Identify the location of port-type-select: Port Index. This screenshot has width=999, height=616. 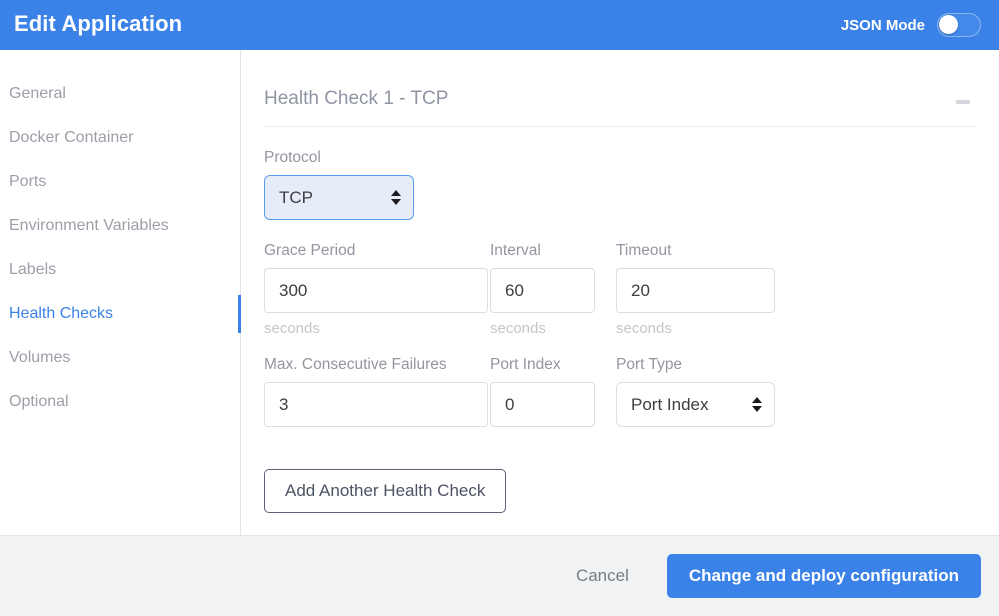
(695, 404).